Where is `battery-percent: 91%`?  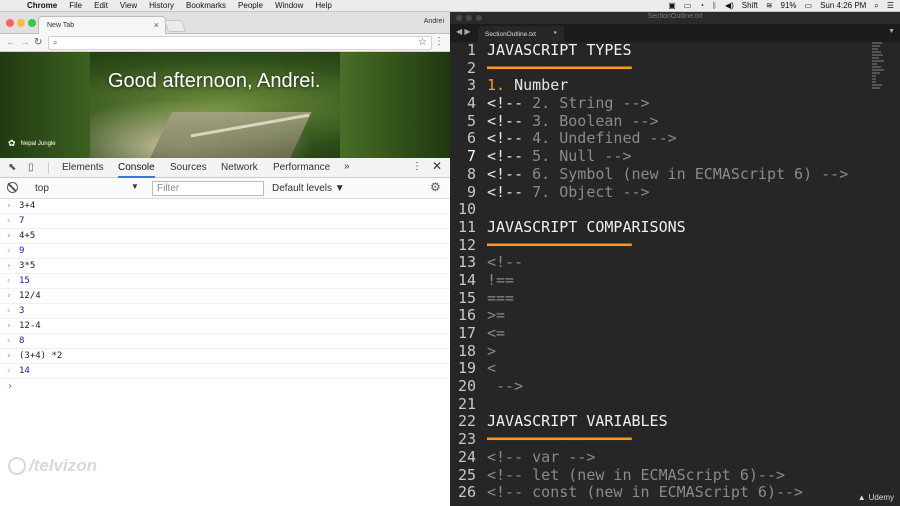 battery-percent: 91% is located at coordinates (789, 6).